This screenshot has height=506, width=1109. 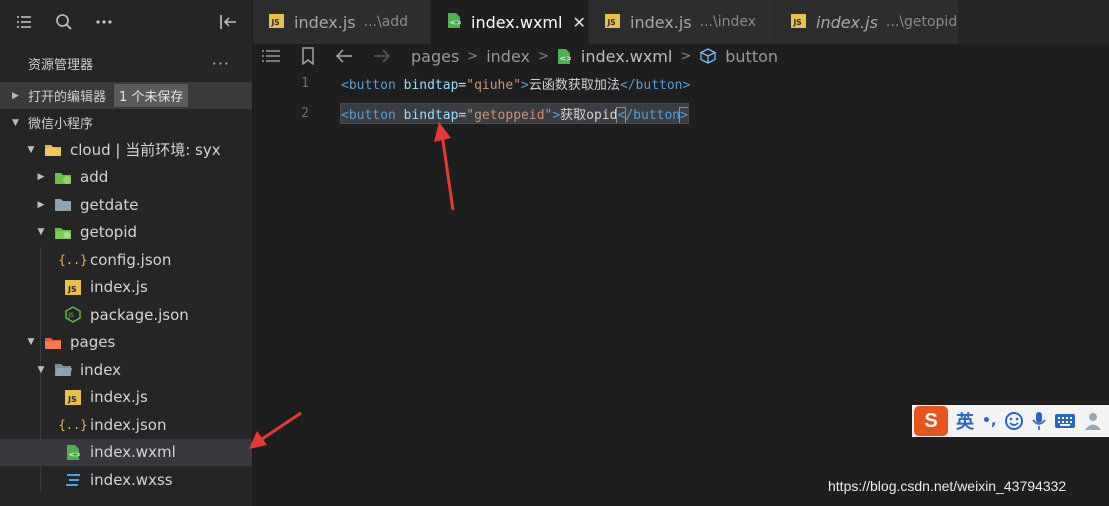 What do you see at coordinates (126, 480) in the screenshot?
I see `tree-file-index-wxss: index.wxss` at bounding box center [126, 480].